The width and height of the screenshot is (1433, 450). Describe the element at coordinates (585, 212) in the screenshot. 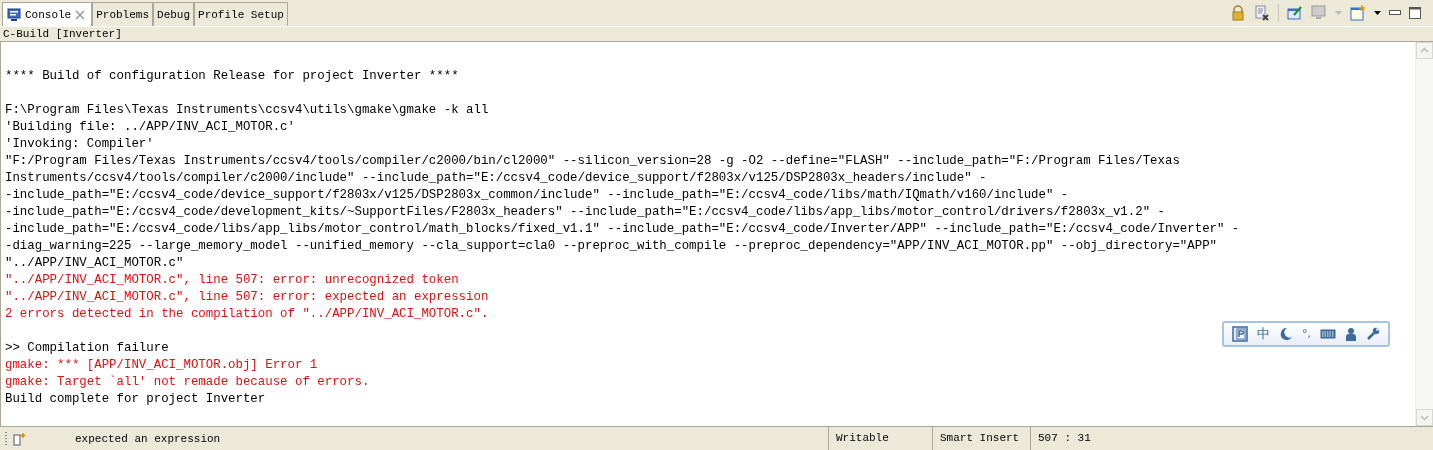

I see `console-line: -include_path="E:/ccsv4_code/development_kits/~SupportFiles/F2803x_headers" --include_path="E:/ccsv4_code/libs/app_libs/motor_control/drivers/f2803x_v1.2" -` at that location.